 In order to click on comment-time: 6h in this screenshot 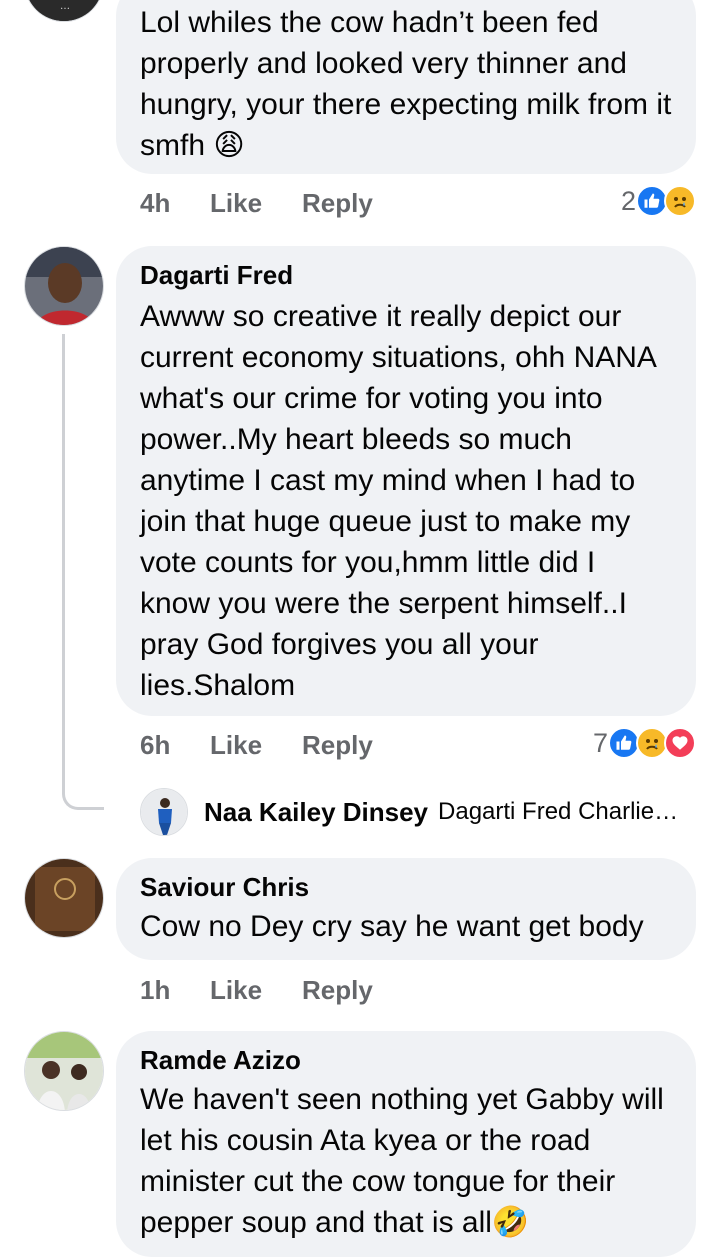, I will do `click(155, 744)`.